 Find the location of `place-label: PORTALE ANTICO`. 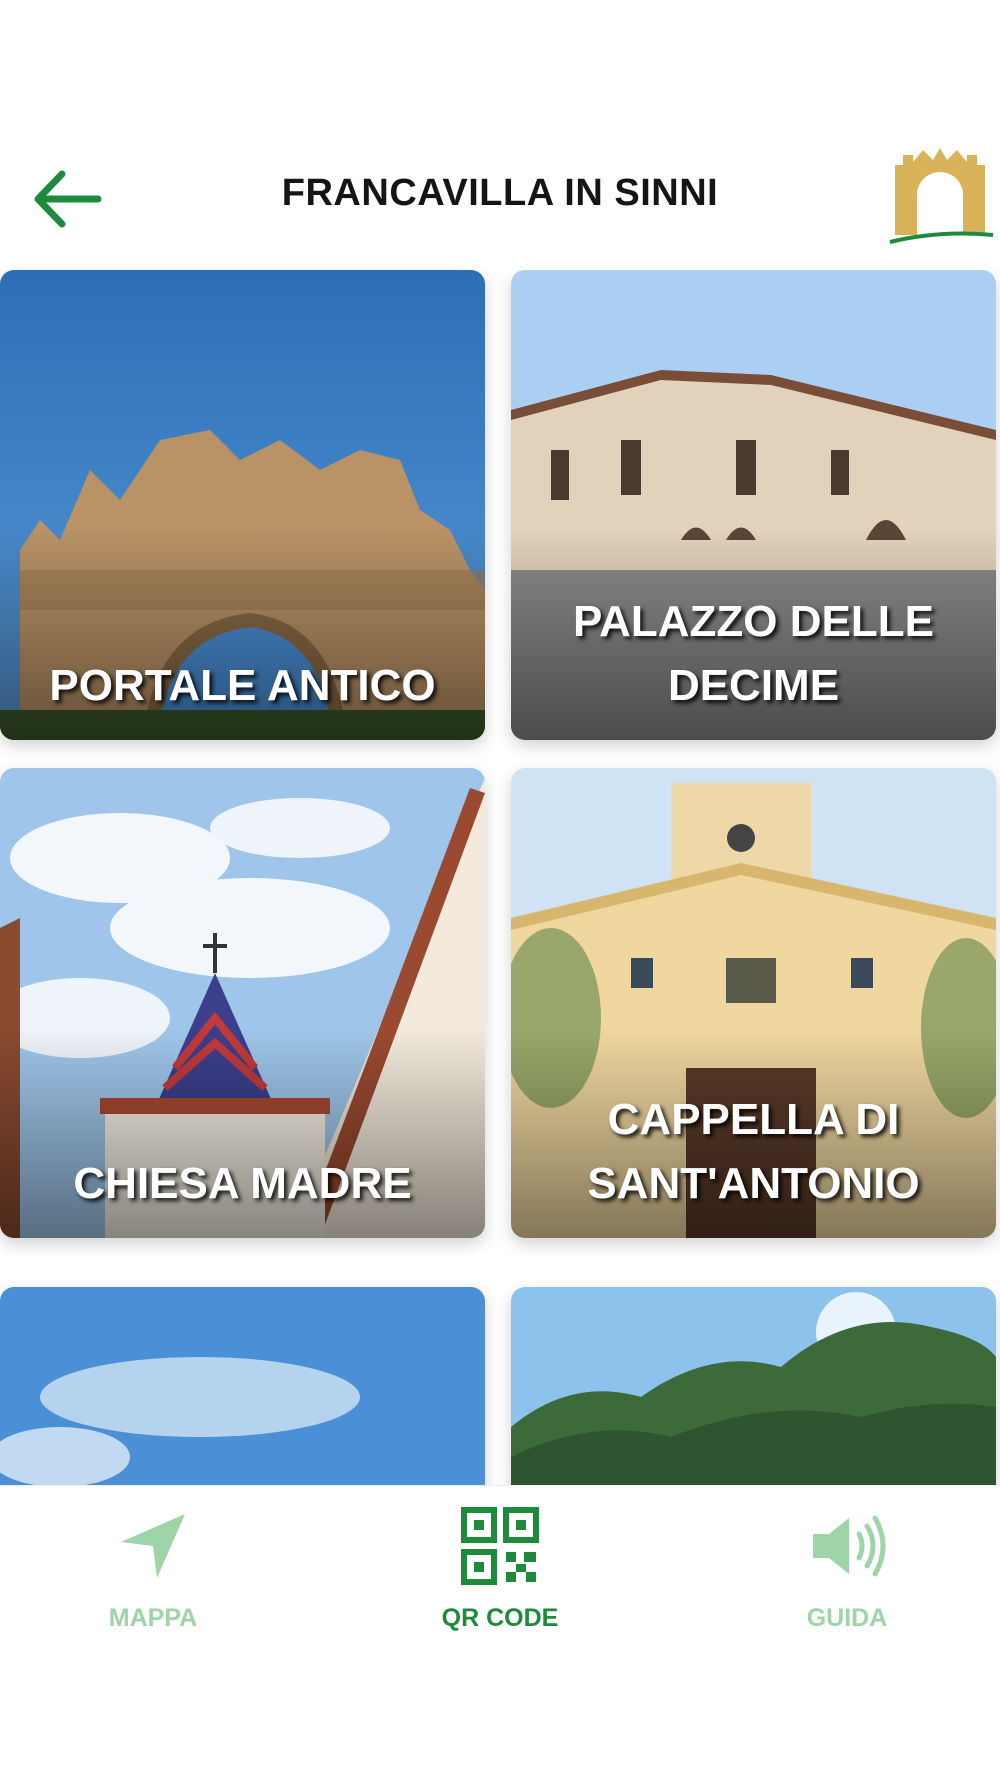

place-label: PORTALE ANTICO is located at coordinates (242, 685).